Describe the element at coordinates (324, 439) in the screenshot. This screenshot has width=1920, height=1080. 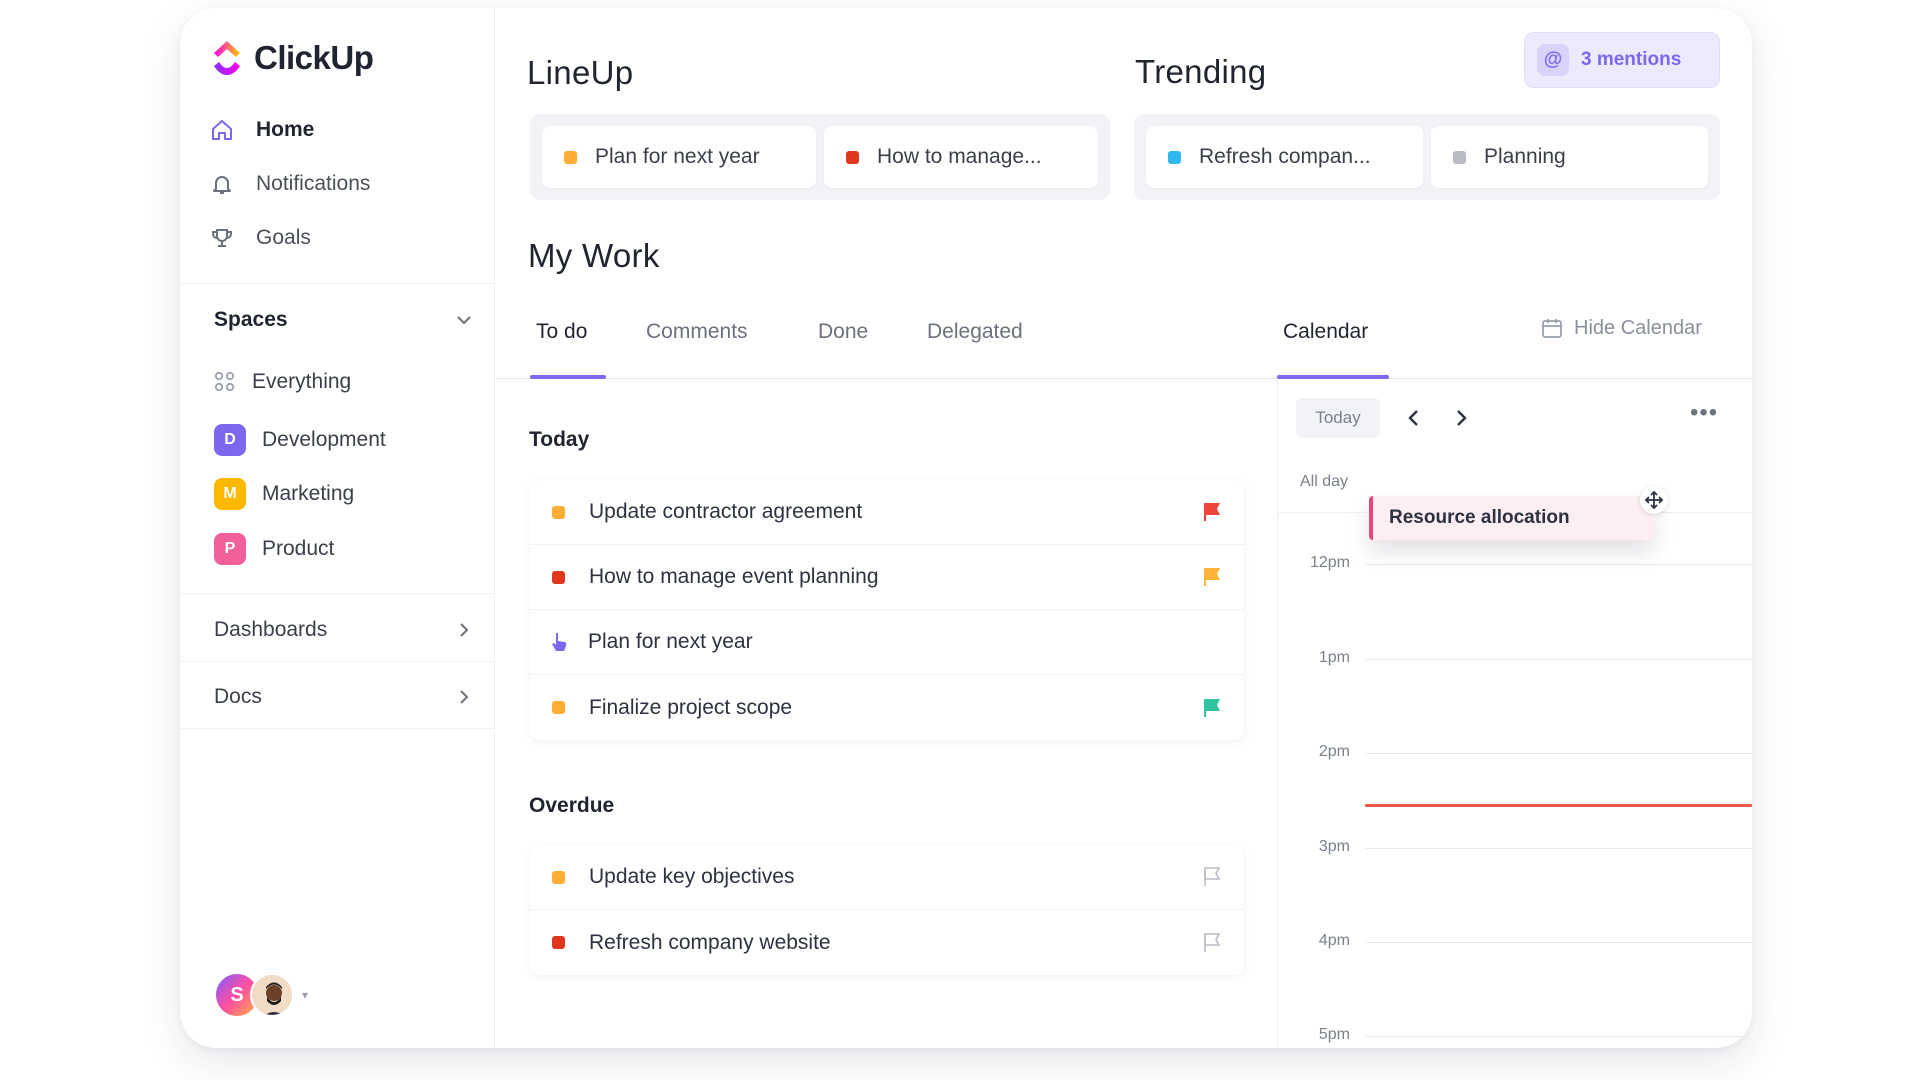
I see `space-label: Development` at that location.